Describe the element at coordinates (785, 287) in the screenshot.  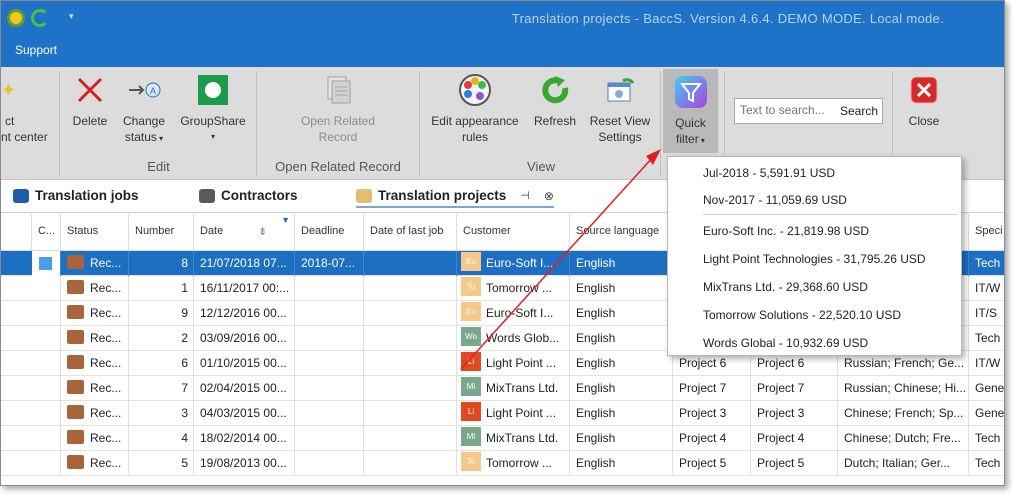
I see `filter-option: MixTrans Ltd. - 29,368.60 USD` at that location.